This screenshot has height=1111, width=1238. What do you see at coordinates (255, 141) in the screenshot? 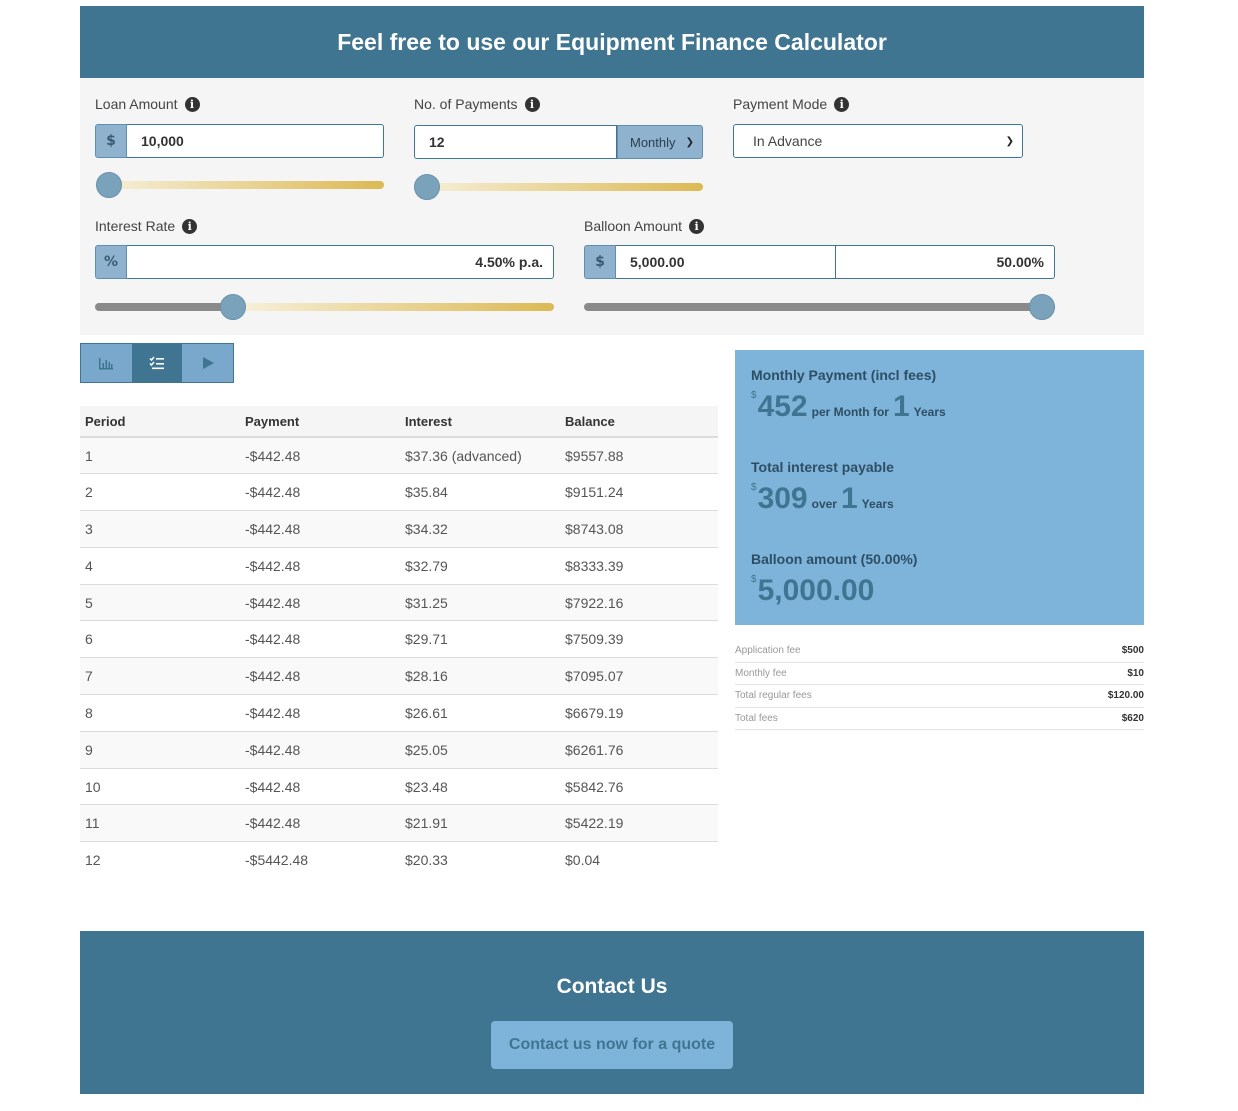
I see `loan-amount-input: 10,000` at bounding box center [255, 141].